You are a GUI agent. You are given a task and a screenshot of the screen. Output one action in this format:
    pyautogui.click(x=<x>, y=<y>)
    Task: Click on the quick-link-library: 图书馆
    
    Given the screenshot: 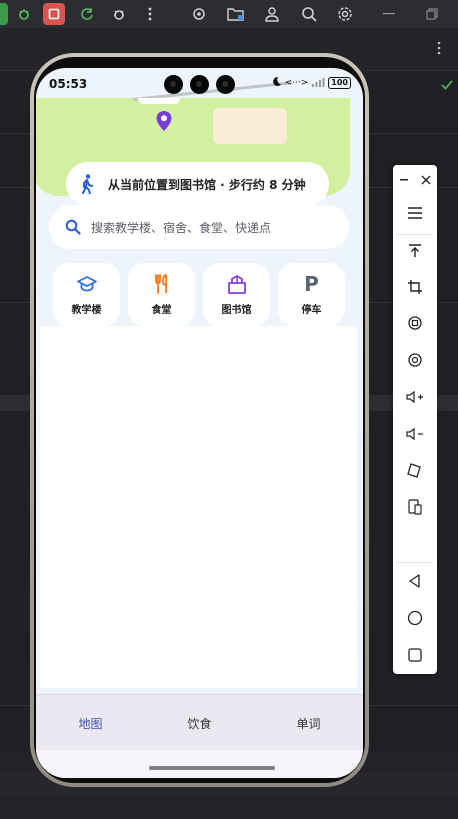 What is the action you would take?
    pyautogui.click(x=236, y=294)
    